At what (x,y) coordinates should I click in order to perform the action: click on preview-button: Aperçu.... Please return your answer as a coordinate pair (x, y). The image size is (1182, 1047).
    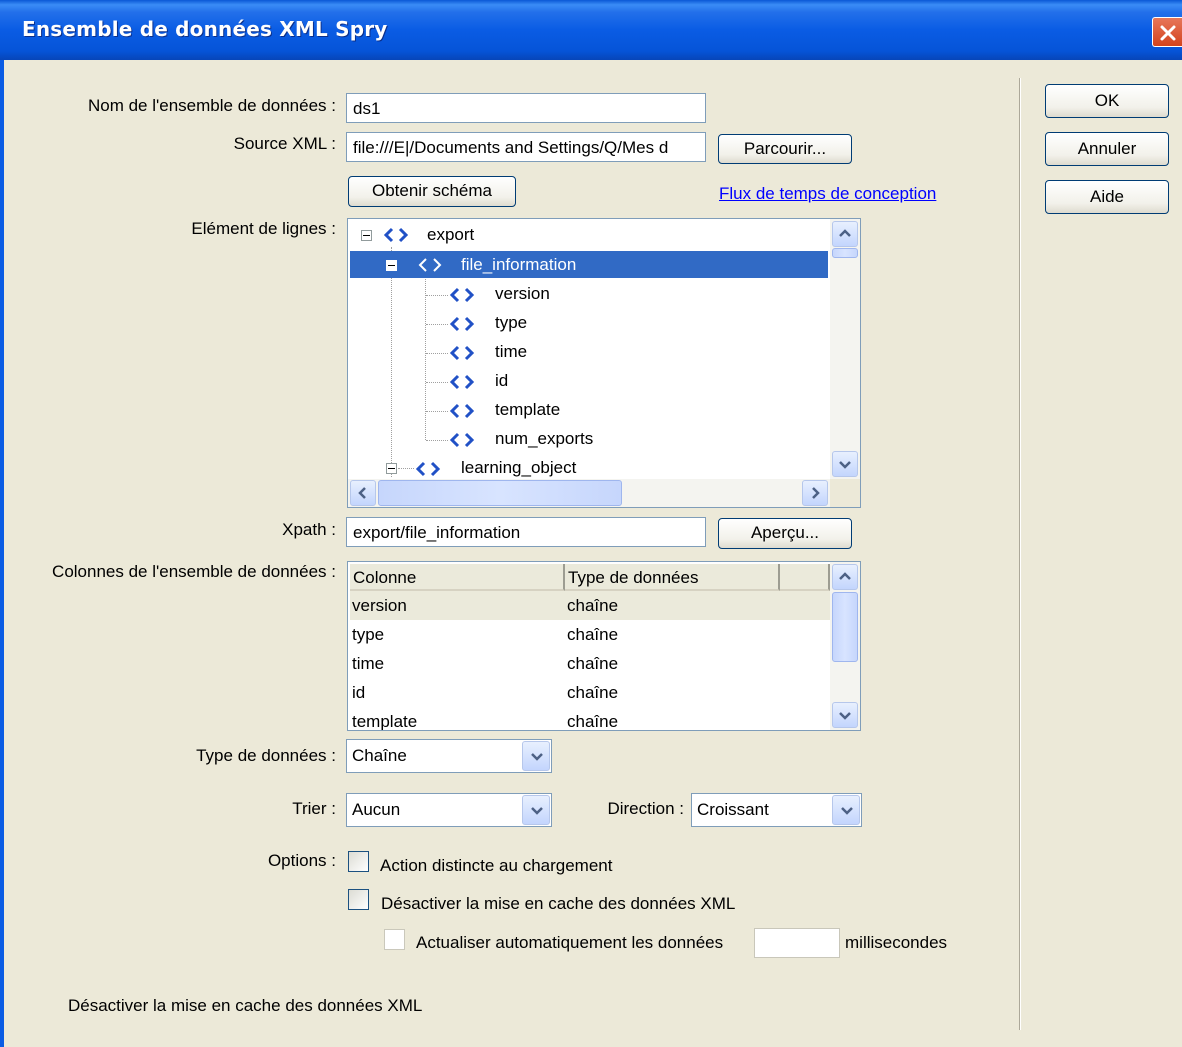
    Looking at the image, I should click on (785, 533).